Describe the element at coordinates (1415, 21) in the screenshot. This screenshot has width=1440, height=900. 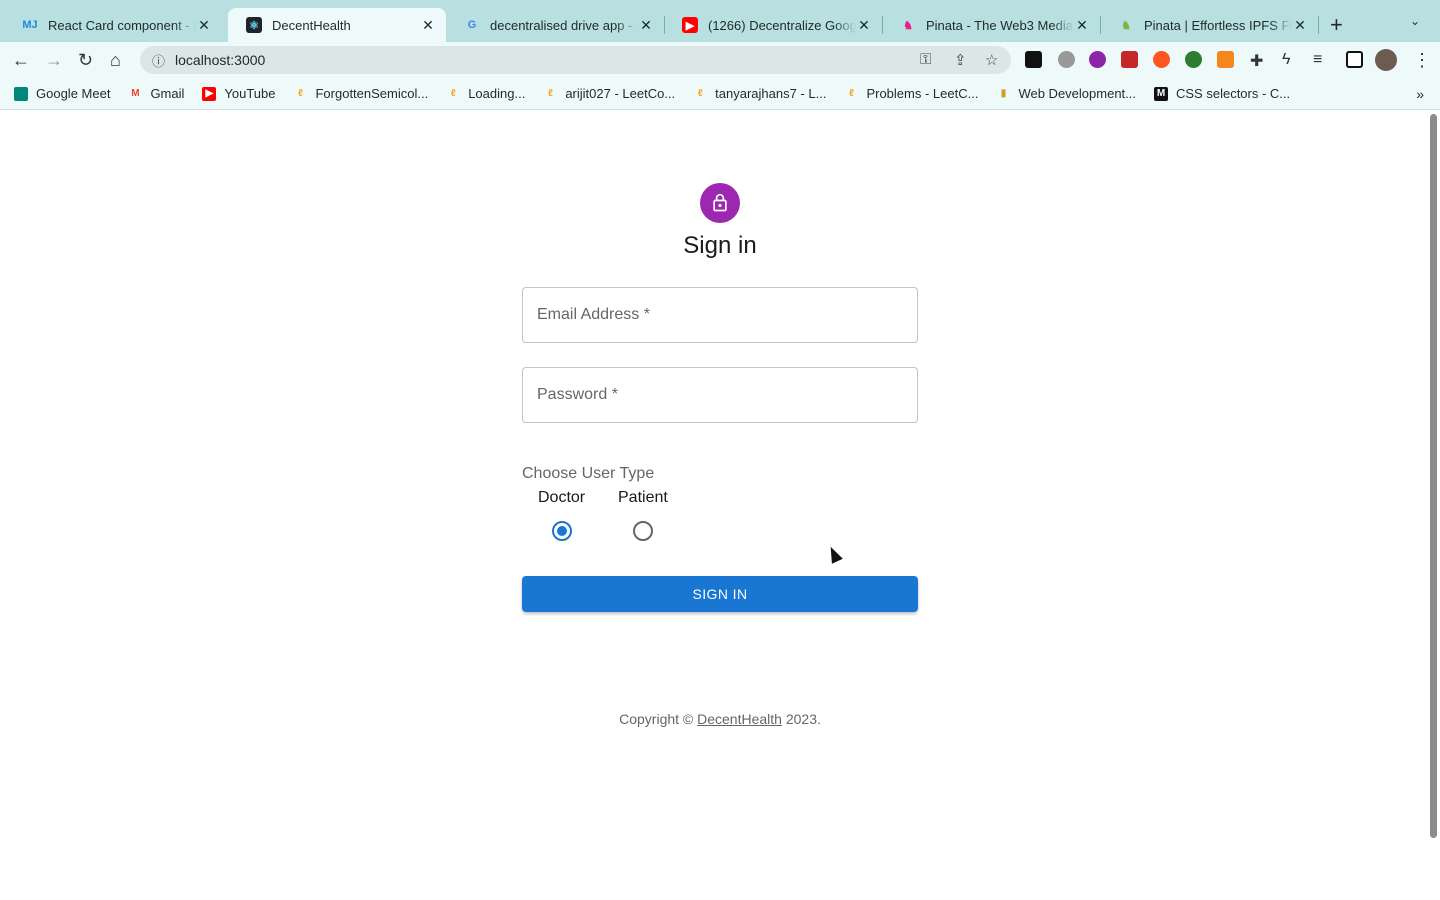
I see `tab-search-chevron-icon: ⌄` at that location.